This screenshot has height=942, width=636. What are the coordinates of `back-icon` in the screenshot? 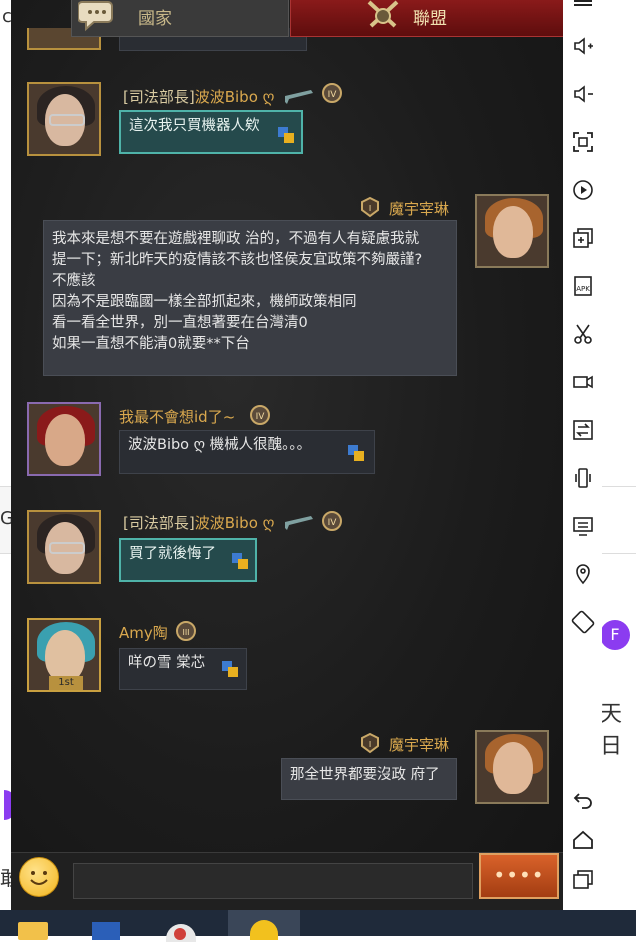 It's located at (583, 800).